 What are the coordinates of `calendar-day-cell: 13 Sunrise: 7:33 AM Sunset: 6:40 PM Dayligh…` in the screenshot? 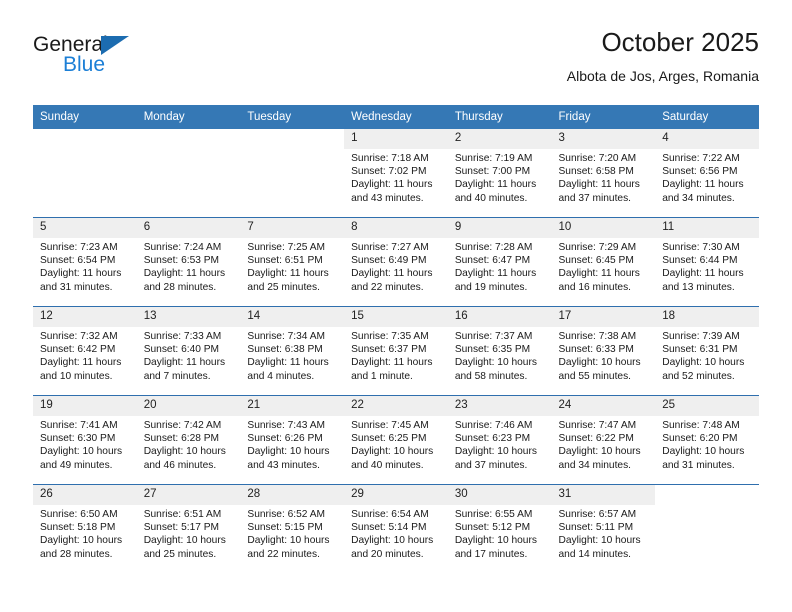 It's located at (188, 351).